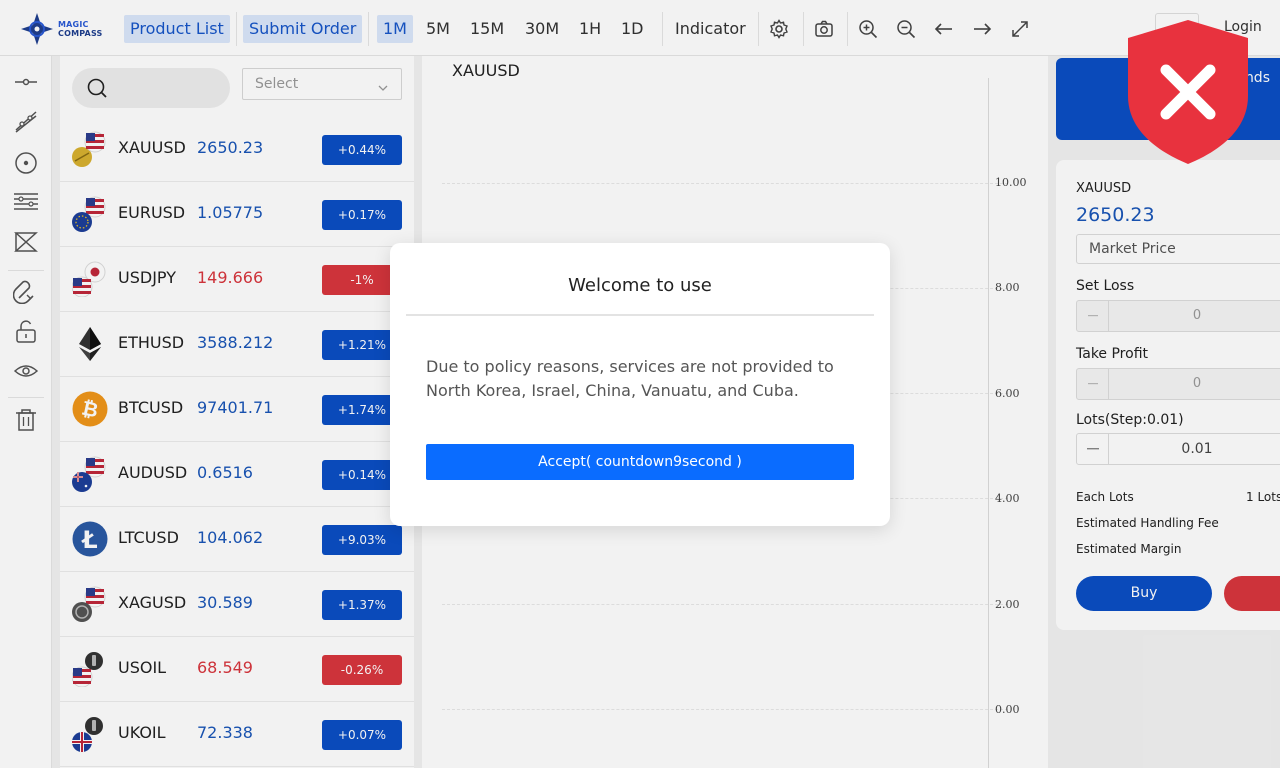  I want to click on divider, so click(640, 315).